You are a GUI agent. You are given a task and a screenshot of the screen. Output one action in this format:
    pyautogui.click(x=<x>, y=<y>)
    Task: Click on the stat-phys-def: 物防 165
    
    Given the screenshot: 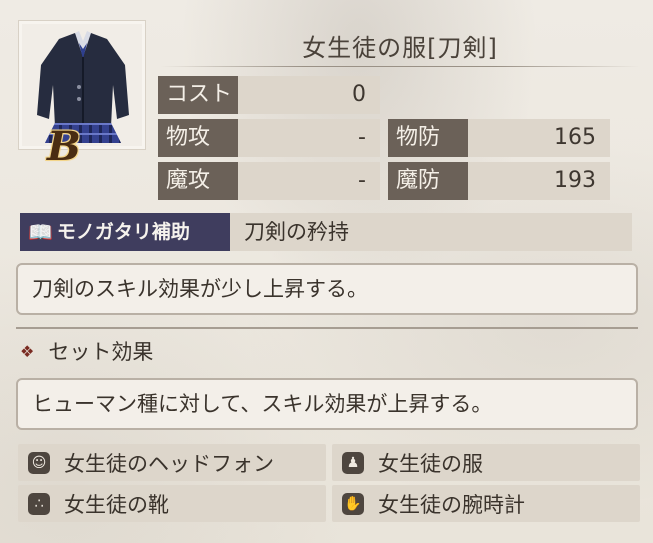 What is the action you would take?
    pyautogui.click(x=499, y=138)
    